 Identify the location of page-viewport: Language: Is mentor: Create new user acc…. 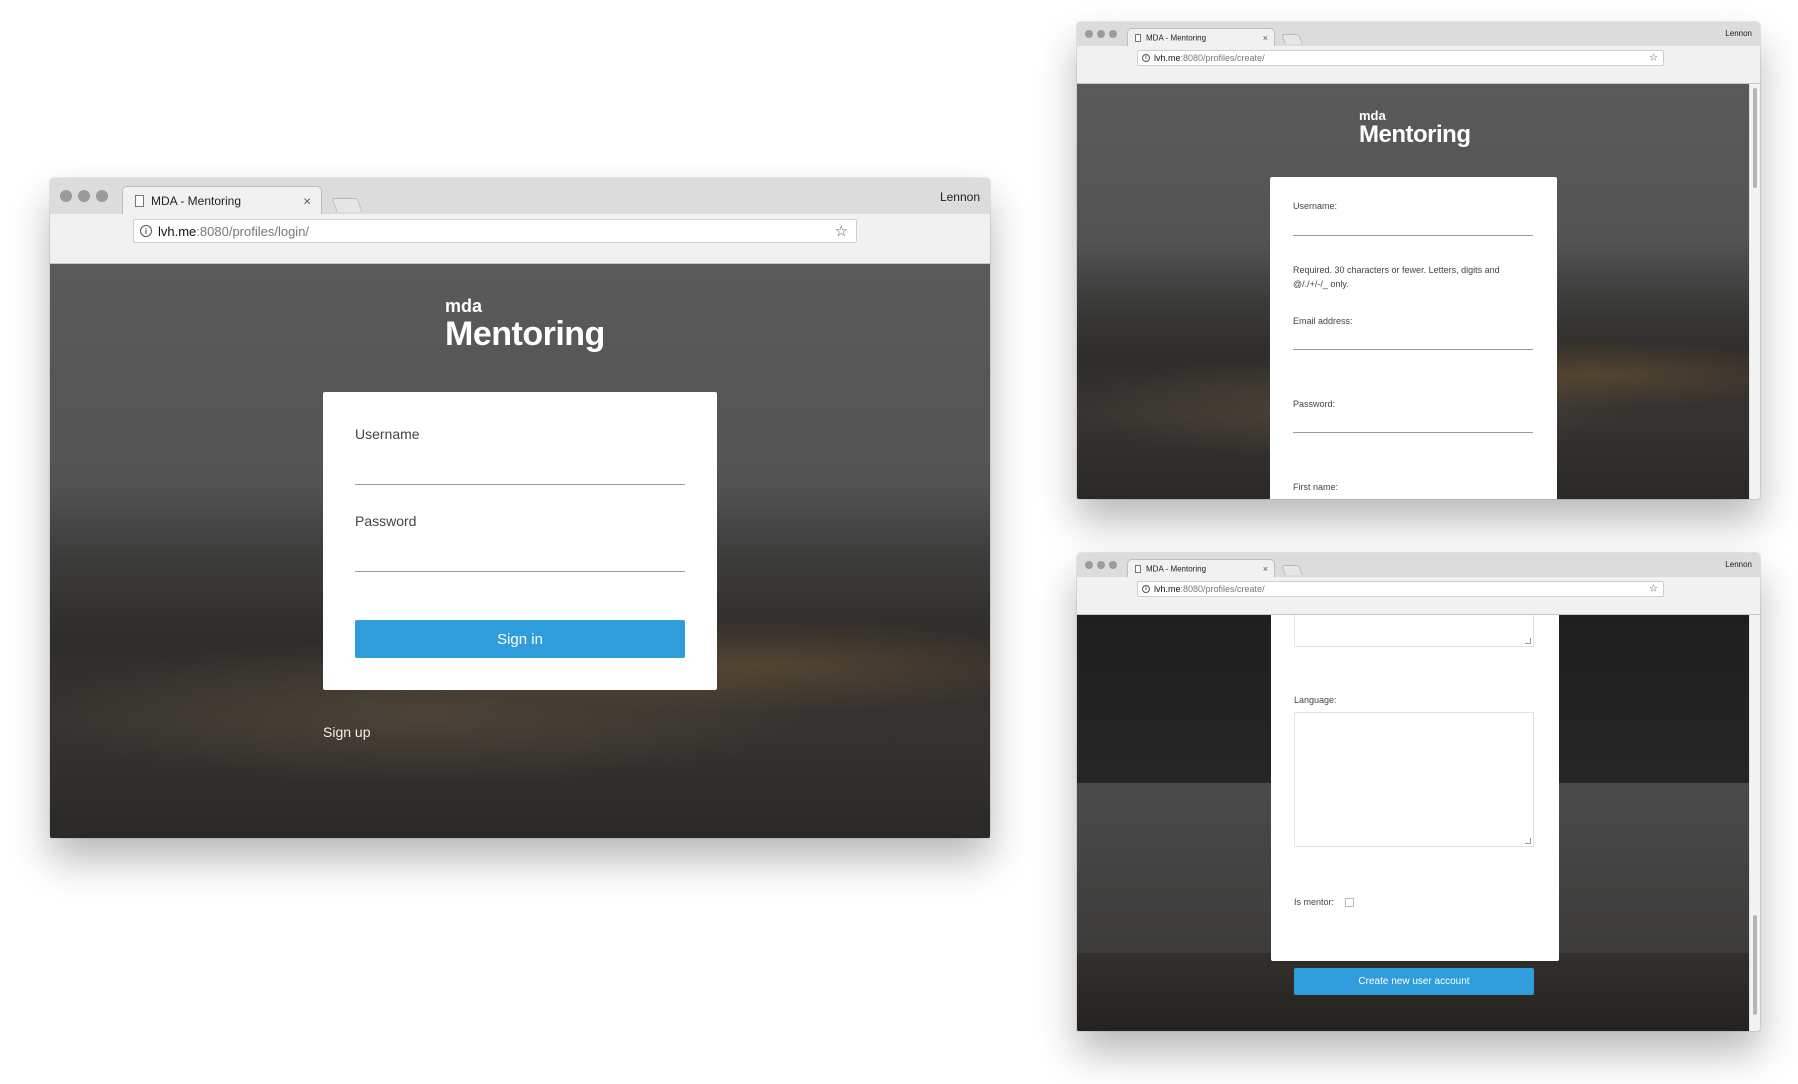
(1418, 823).